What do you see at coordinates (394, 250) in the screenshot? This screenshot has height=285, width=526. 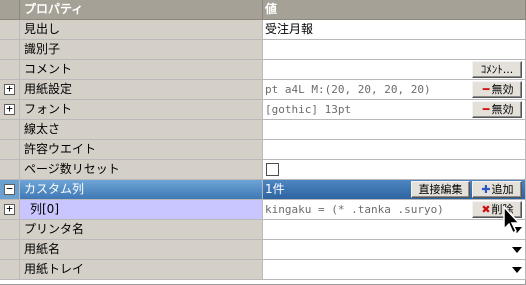 I see `paper-name-value` at bounding box center [394, 250].